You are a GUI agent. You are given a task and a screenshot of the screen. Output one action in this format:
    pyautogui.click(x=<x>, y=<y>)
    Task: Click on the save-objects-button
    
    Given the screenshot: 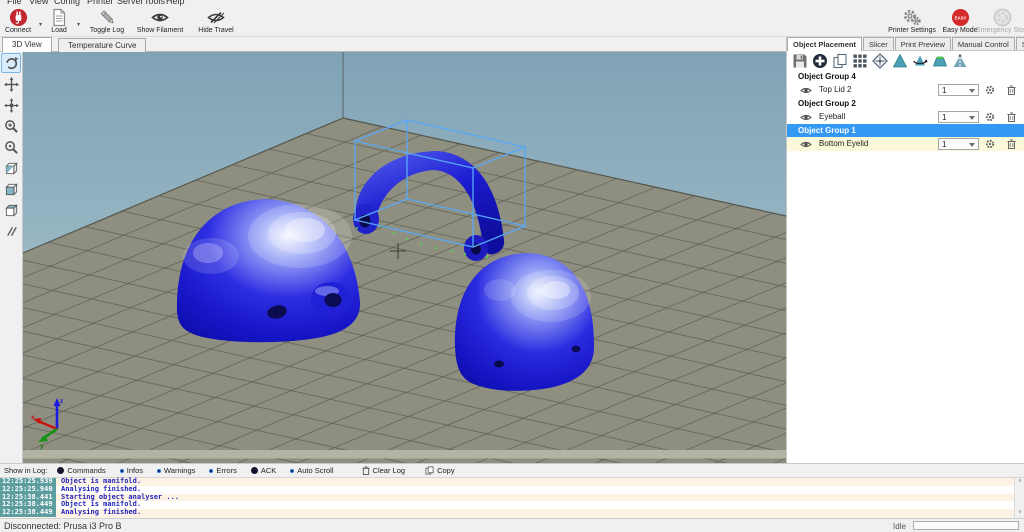 What is the action you would take?
    pyautogui.click(x=799, y=60)
    